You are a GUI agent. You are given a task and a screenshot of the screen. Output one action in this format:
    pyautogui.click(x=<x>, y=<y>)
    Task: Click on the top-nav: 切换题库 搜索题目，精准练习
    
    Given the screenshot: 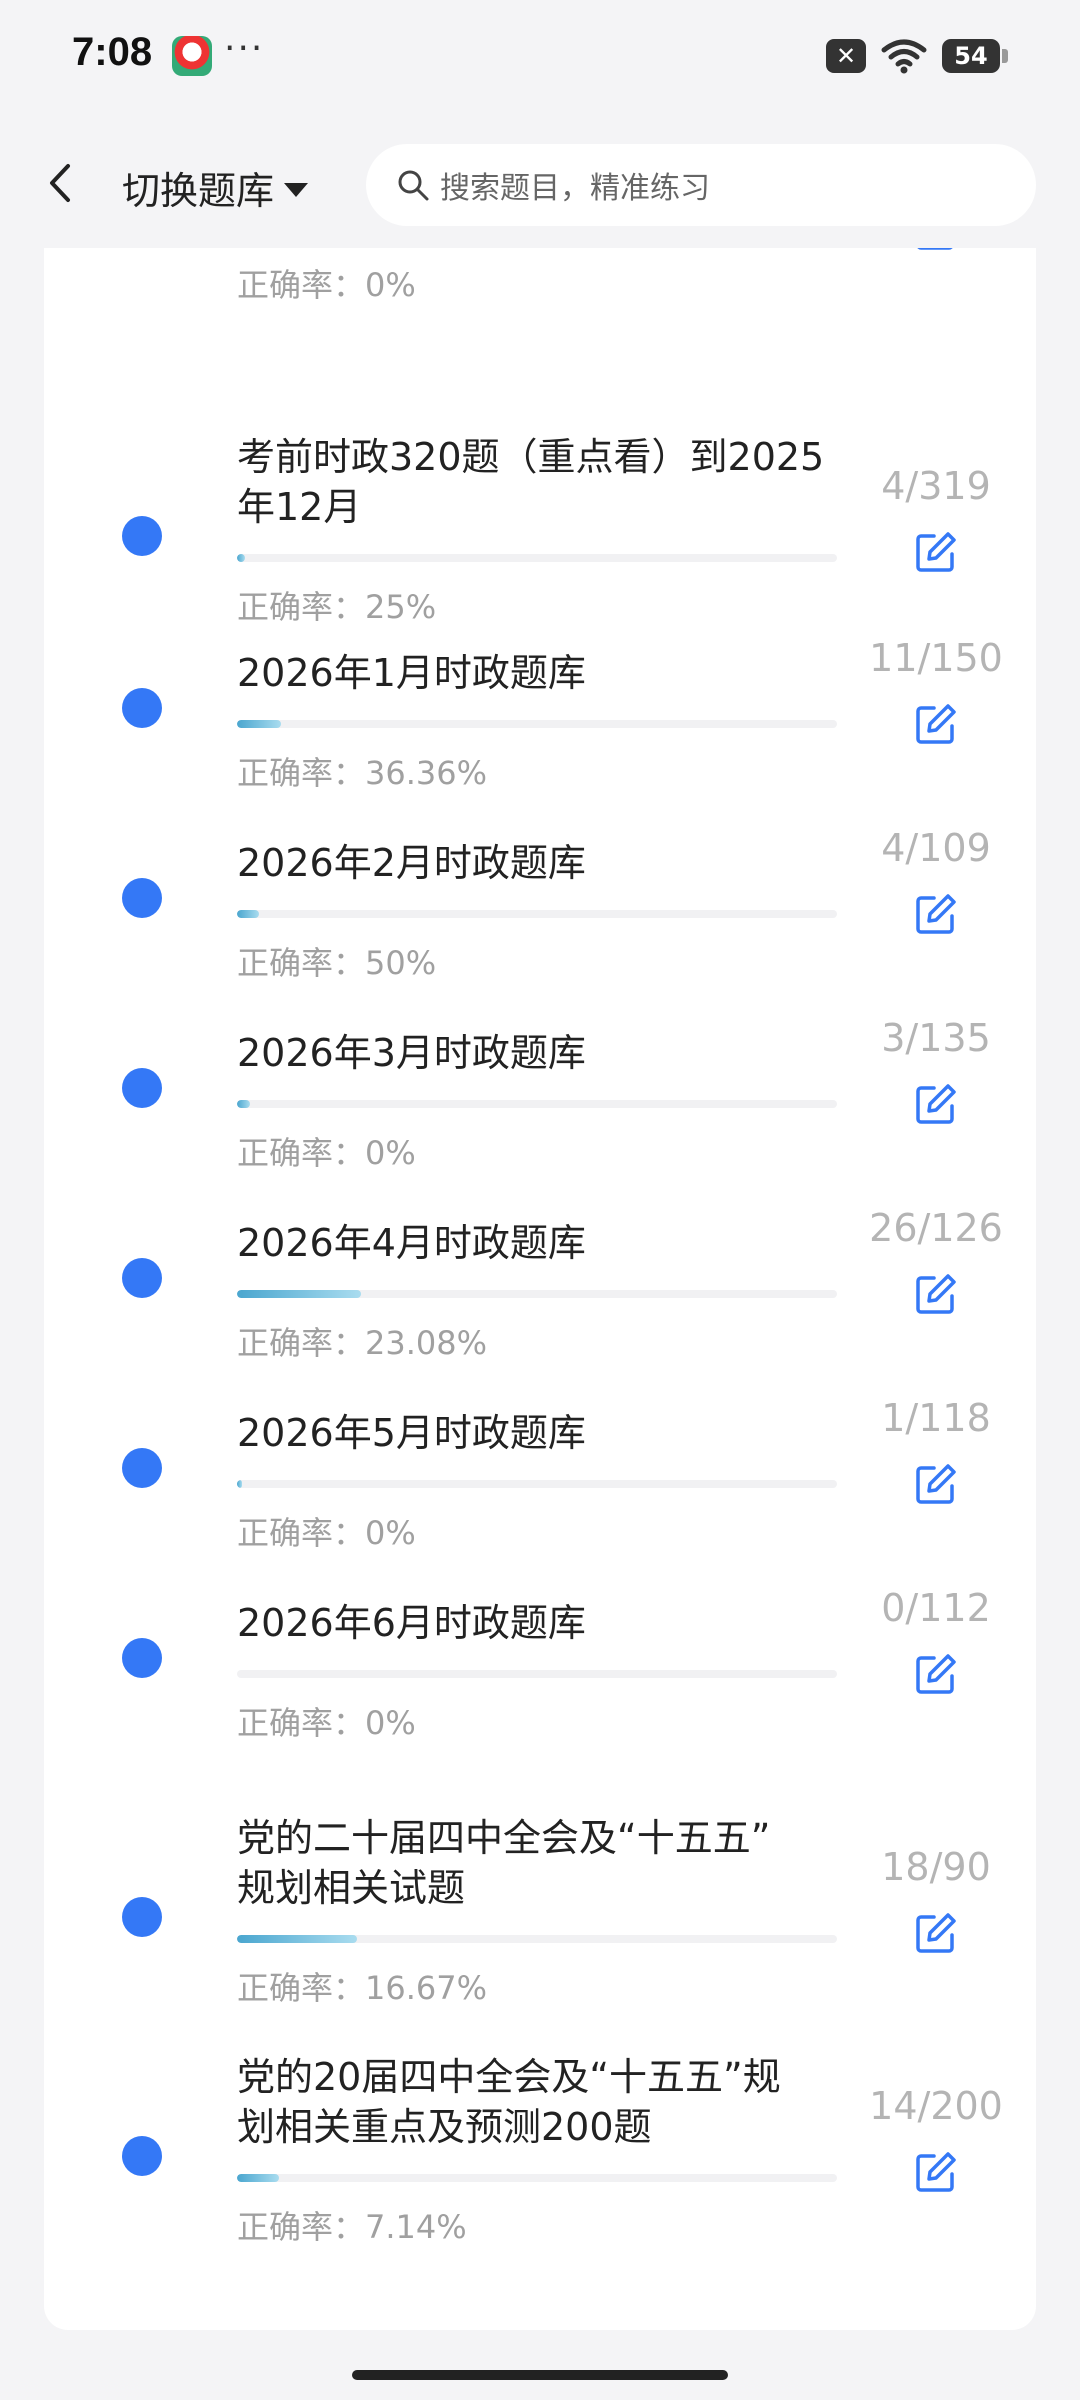 What is the action you would take?
    pyautogui.click(x=540, y=183)
    